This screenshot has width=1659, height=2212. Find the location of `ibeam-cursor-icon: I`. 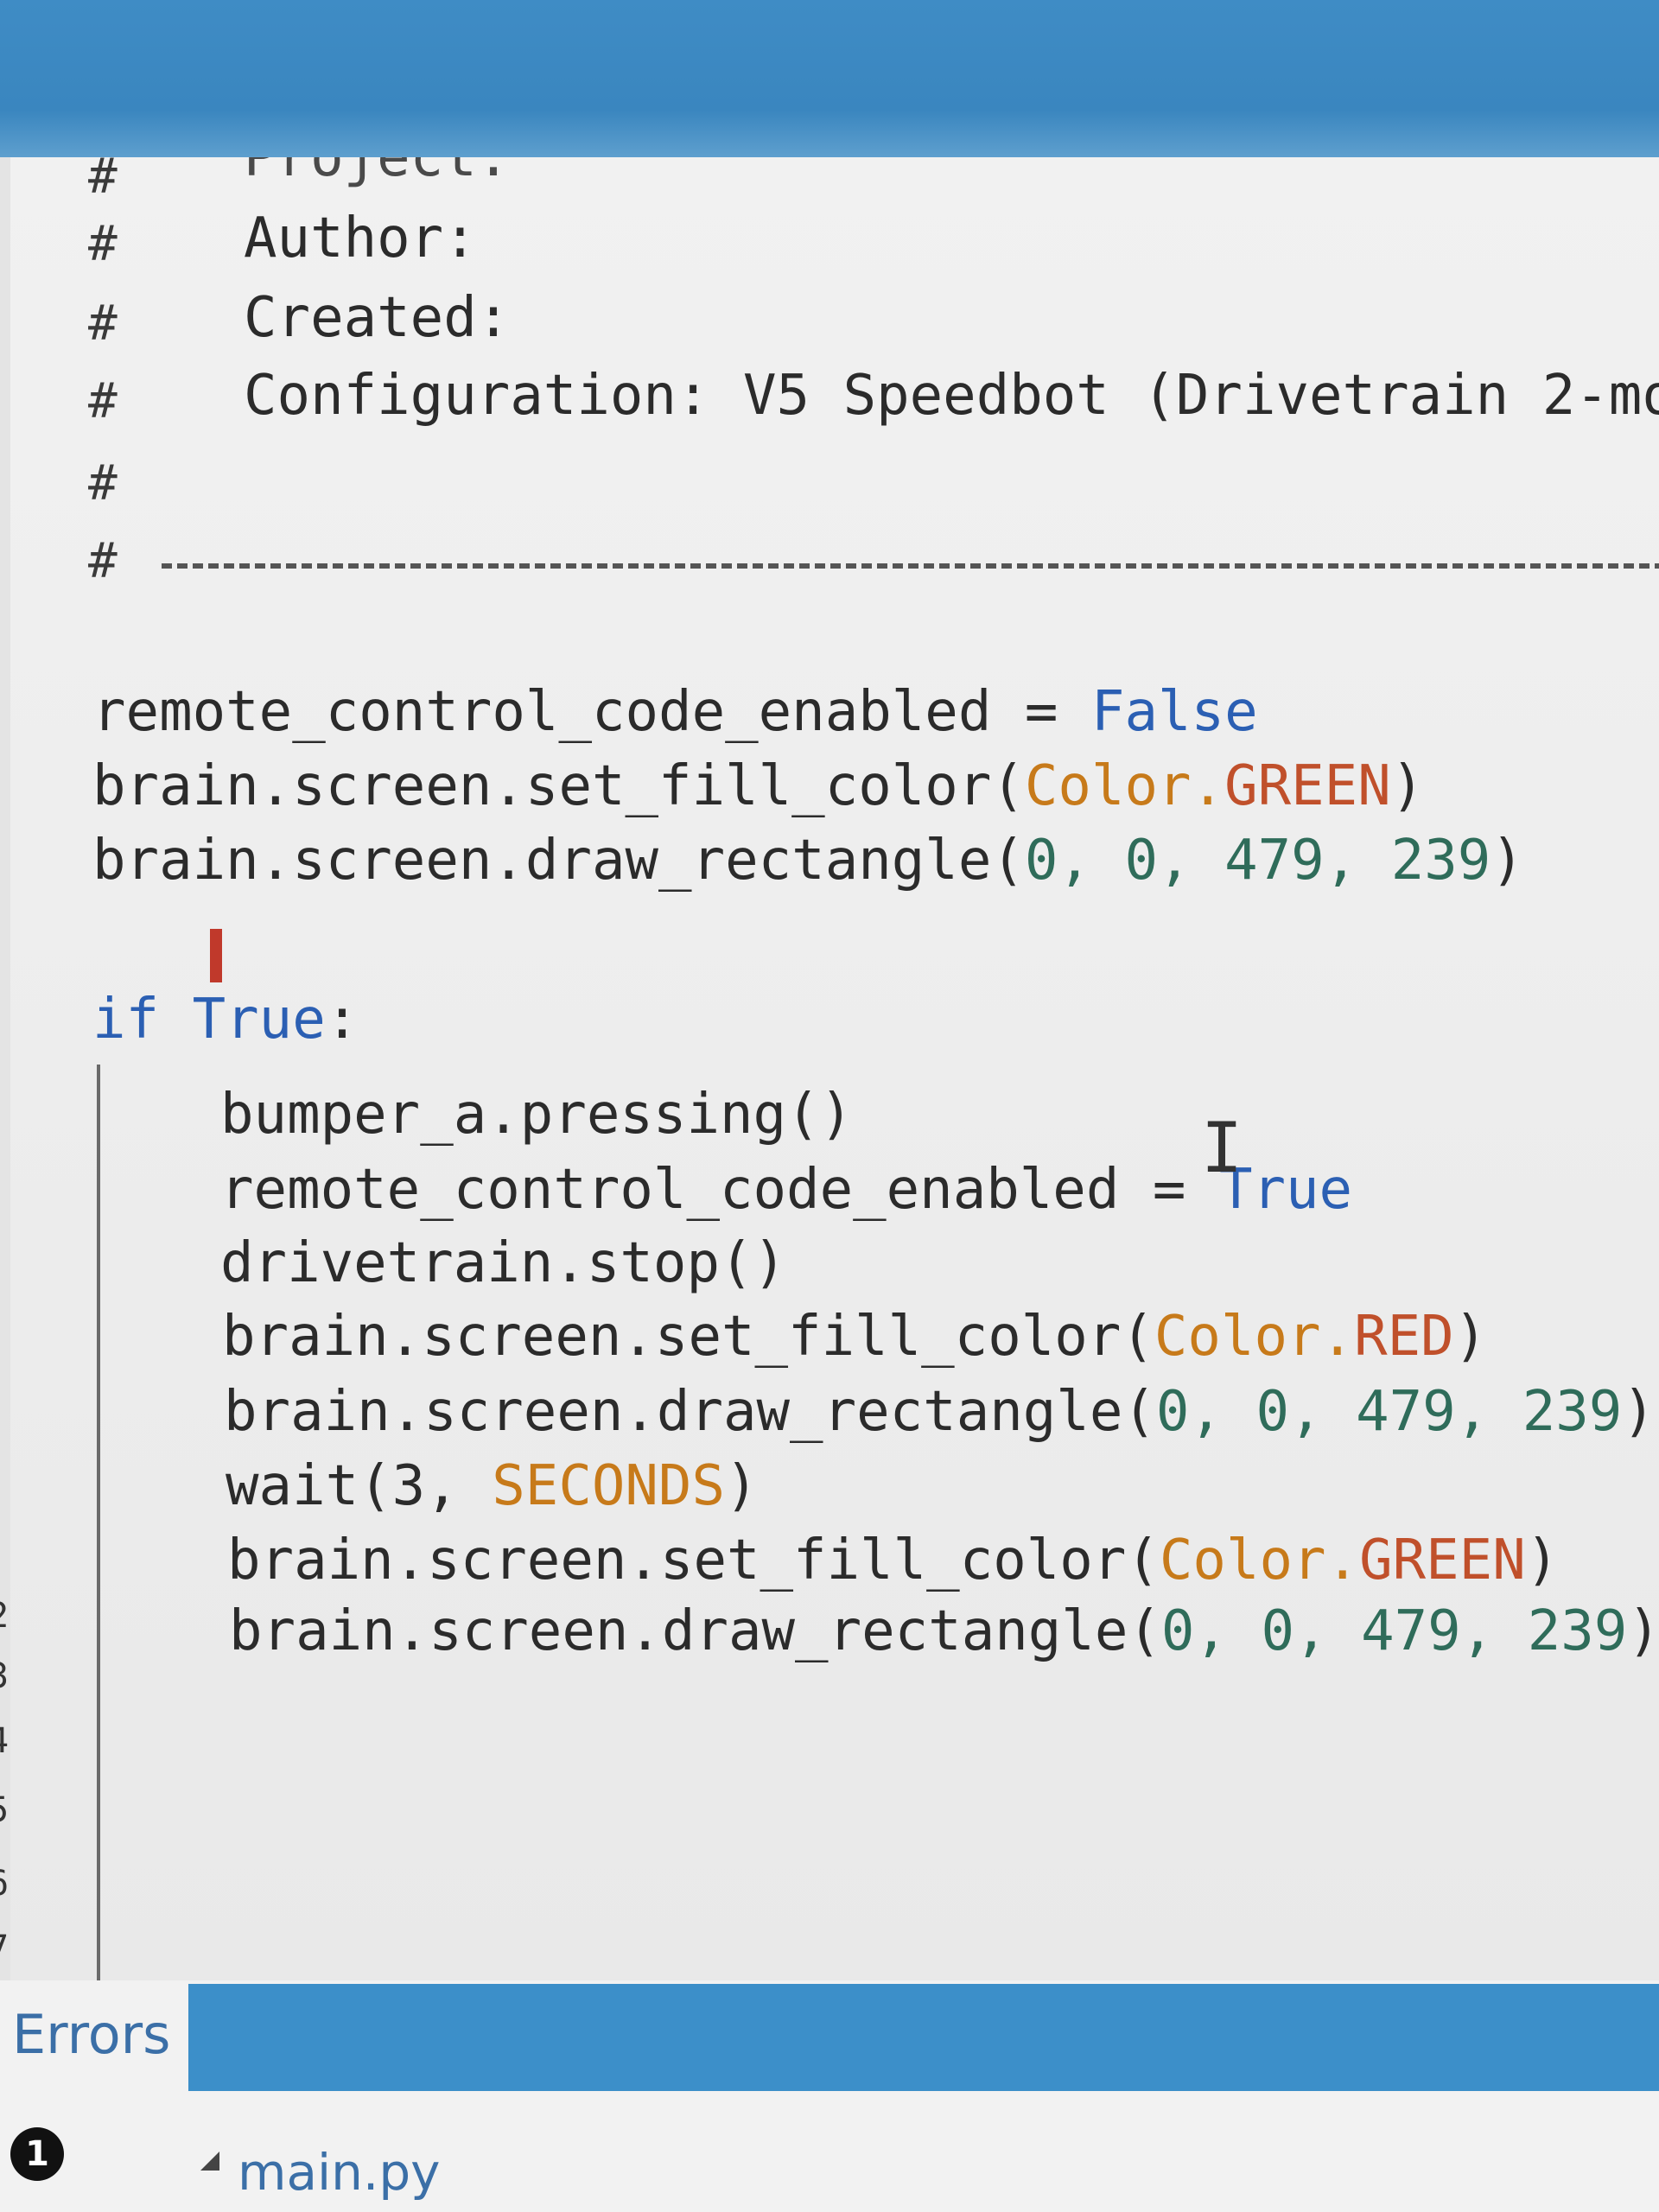

ibeam-cursor-icon: I is located at coordinates (1222, 1148).